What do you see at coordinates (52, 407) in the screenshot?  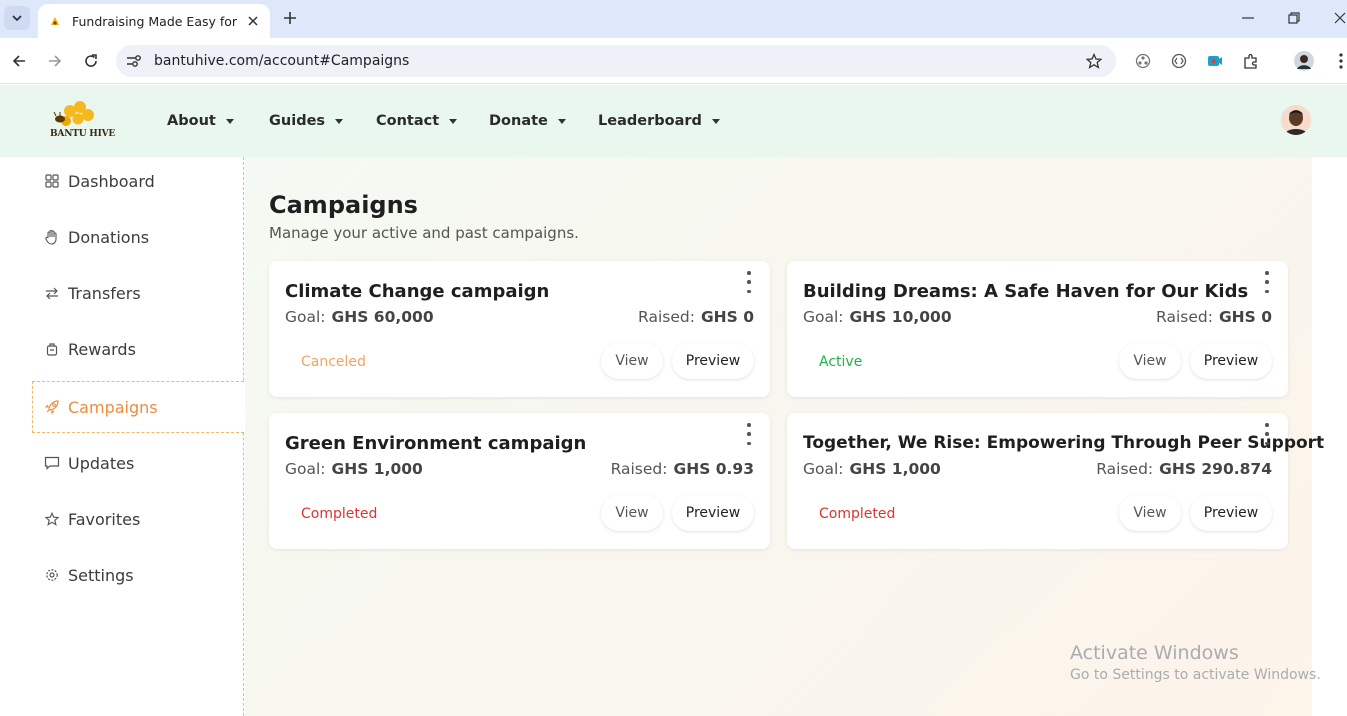 I see `rocket-icon` at bounding box center [52, 407].